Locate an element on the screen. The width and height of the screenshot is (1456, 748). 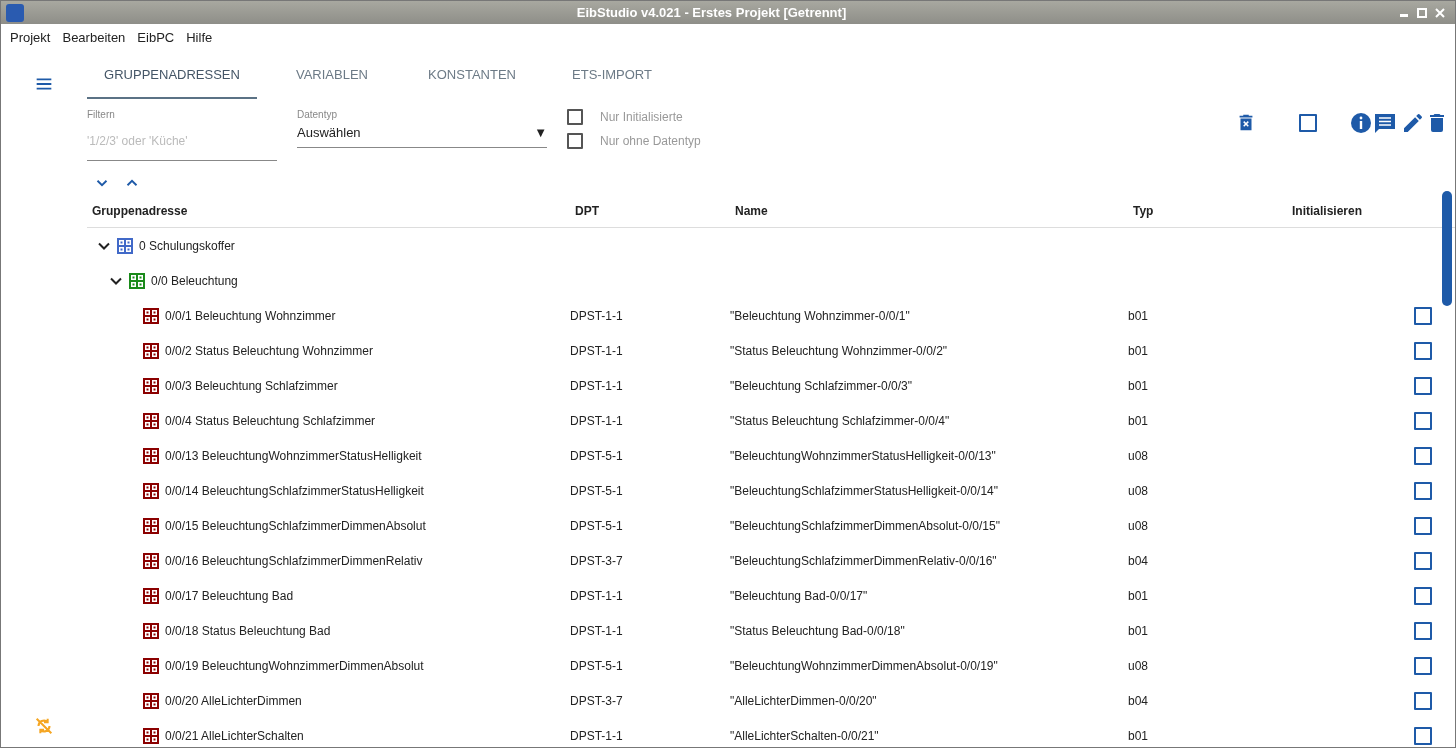
checkbox-label: Nur Initialisierte is located at coordinates (641, 117).